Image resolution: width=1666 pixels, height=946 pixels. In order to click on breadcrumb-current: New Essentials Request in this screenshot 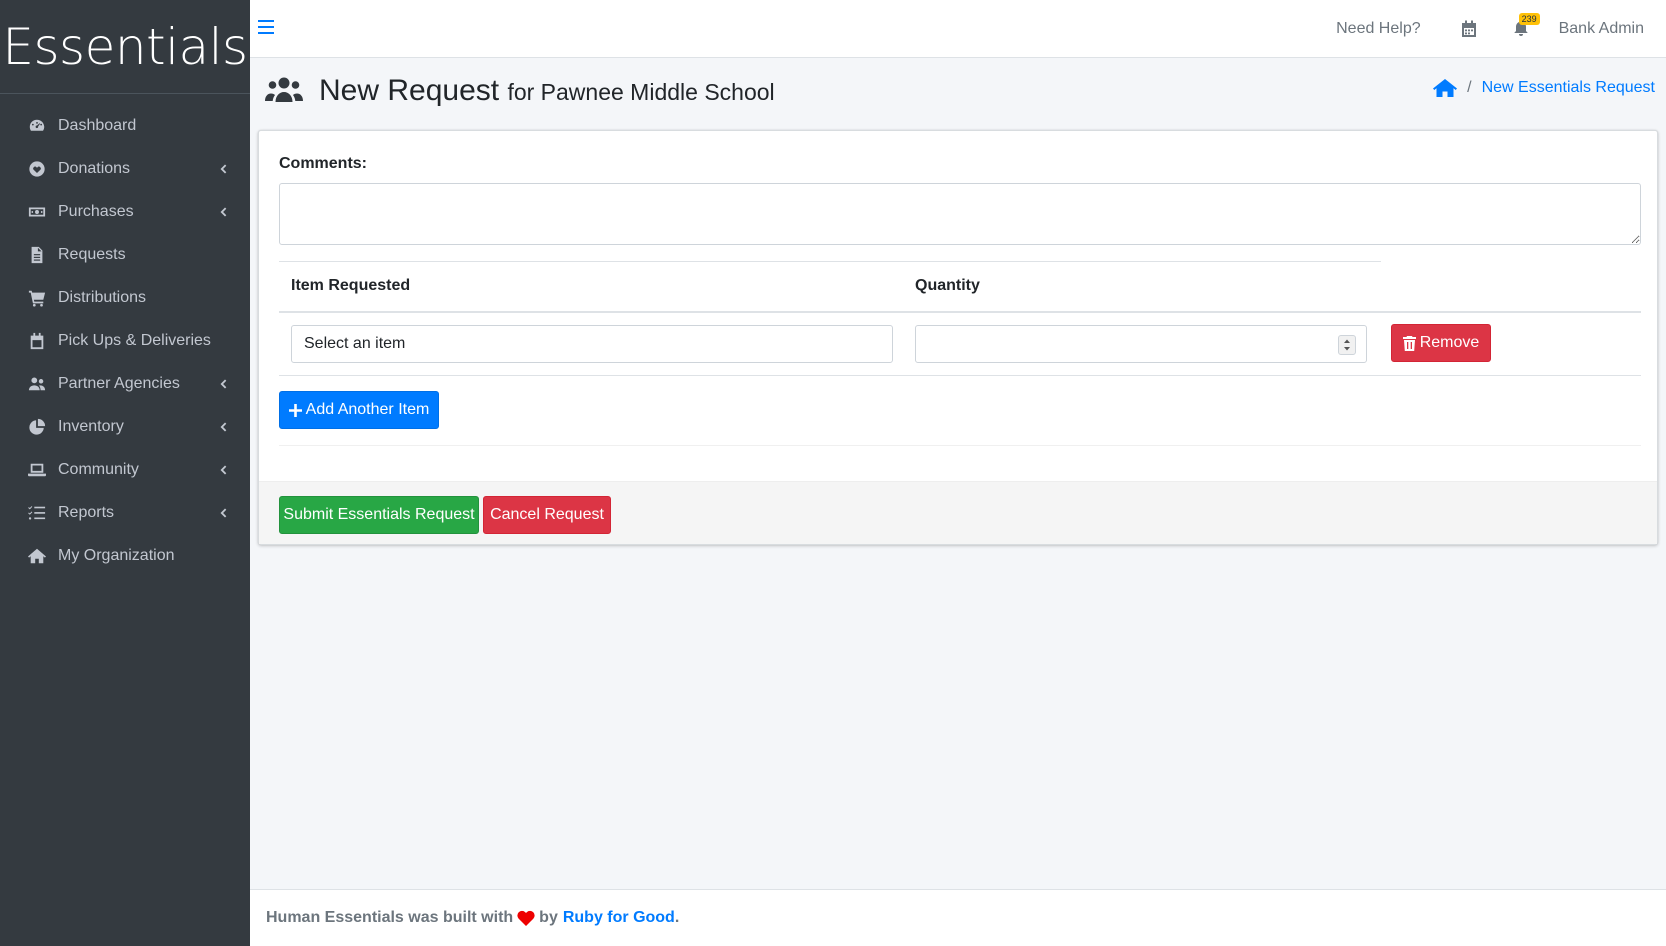, I will do `click(1568, 88)`.